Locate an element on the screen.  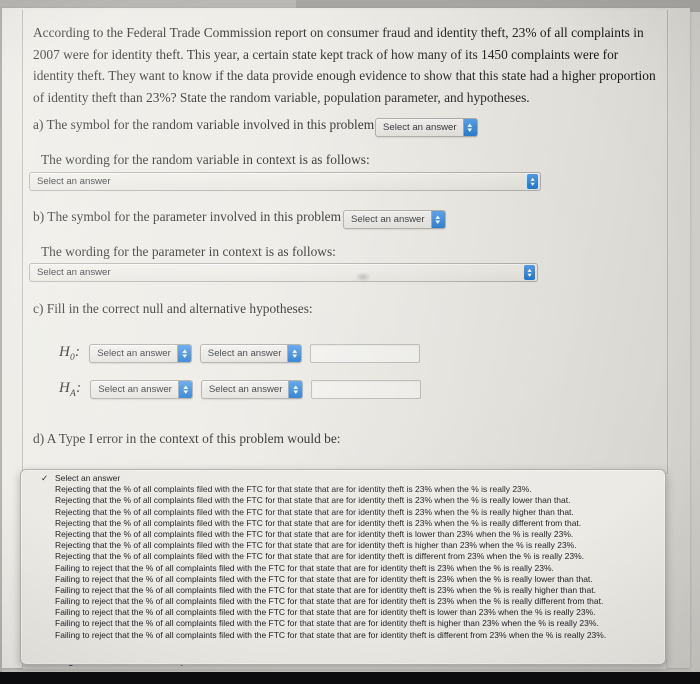
null-hypothesis-value-input is located at coordinates (365, 353).